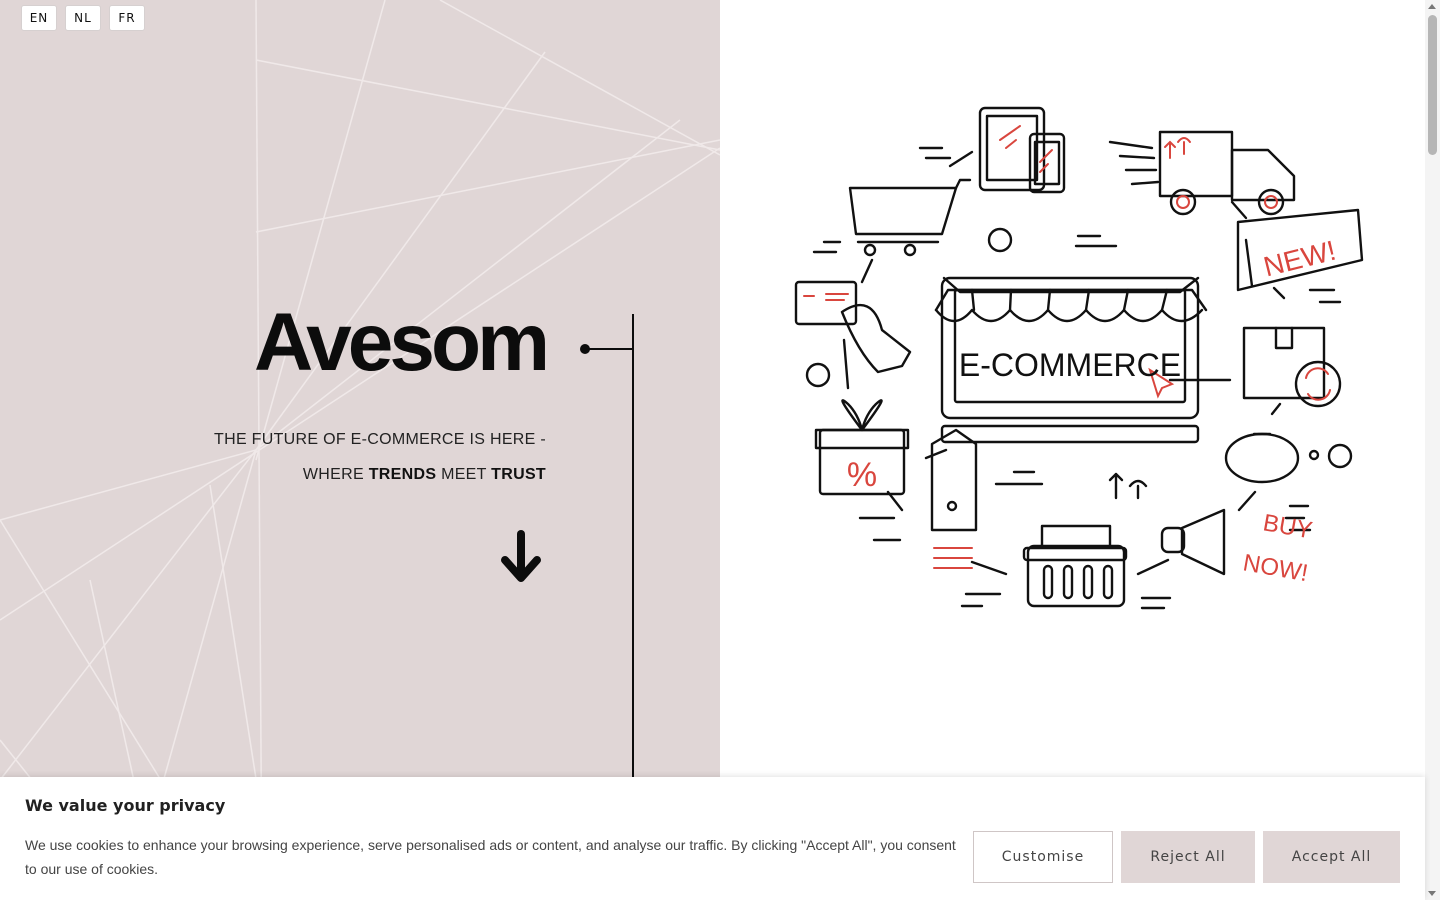 This screenshot has height=900, width=1440. I want to click on scrollbar-thumb, so click(1432, 85).